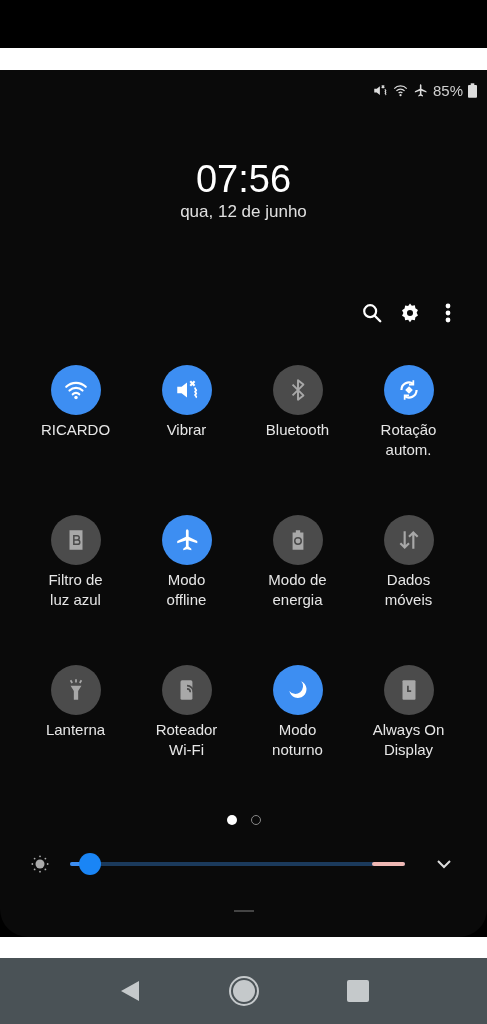 The height and width of the screenshot is (1024, 487). What do you see at coordinates (408, 440) in the screenshot?
I see `tile-label: Rotação autom.` at bounding box center [408, 440].